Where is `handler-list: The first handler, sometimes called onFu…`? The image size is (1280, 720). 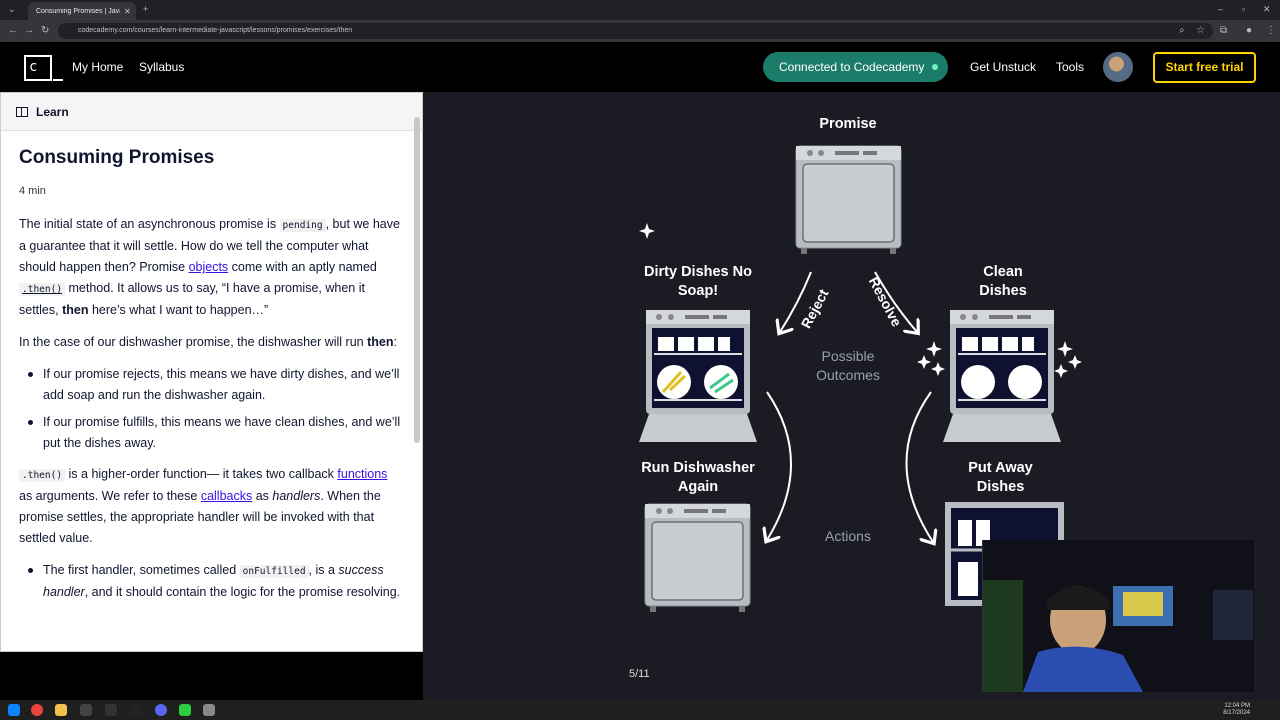
handler-list: The first handler, sometimes called onFu… is located at coordinates (211, 581).